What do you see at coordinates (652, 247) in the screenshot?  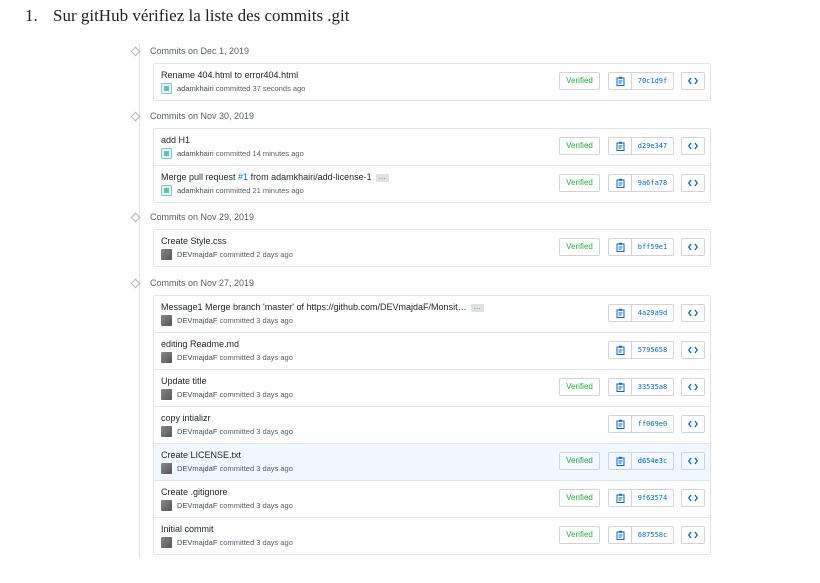 I see `commit-sha-link: bff59e1` at bounding box center [652, 247].